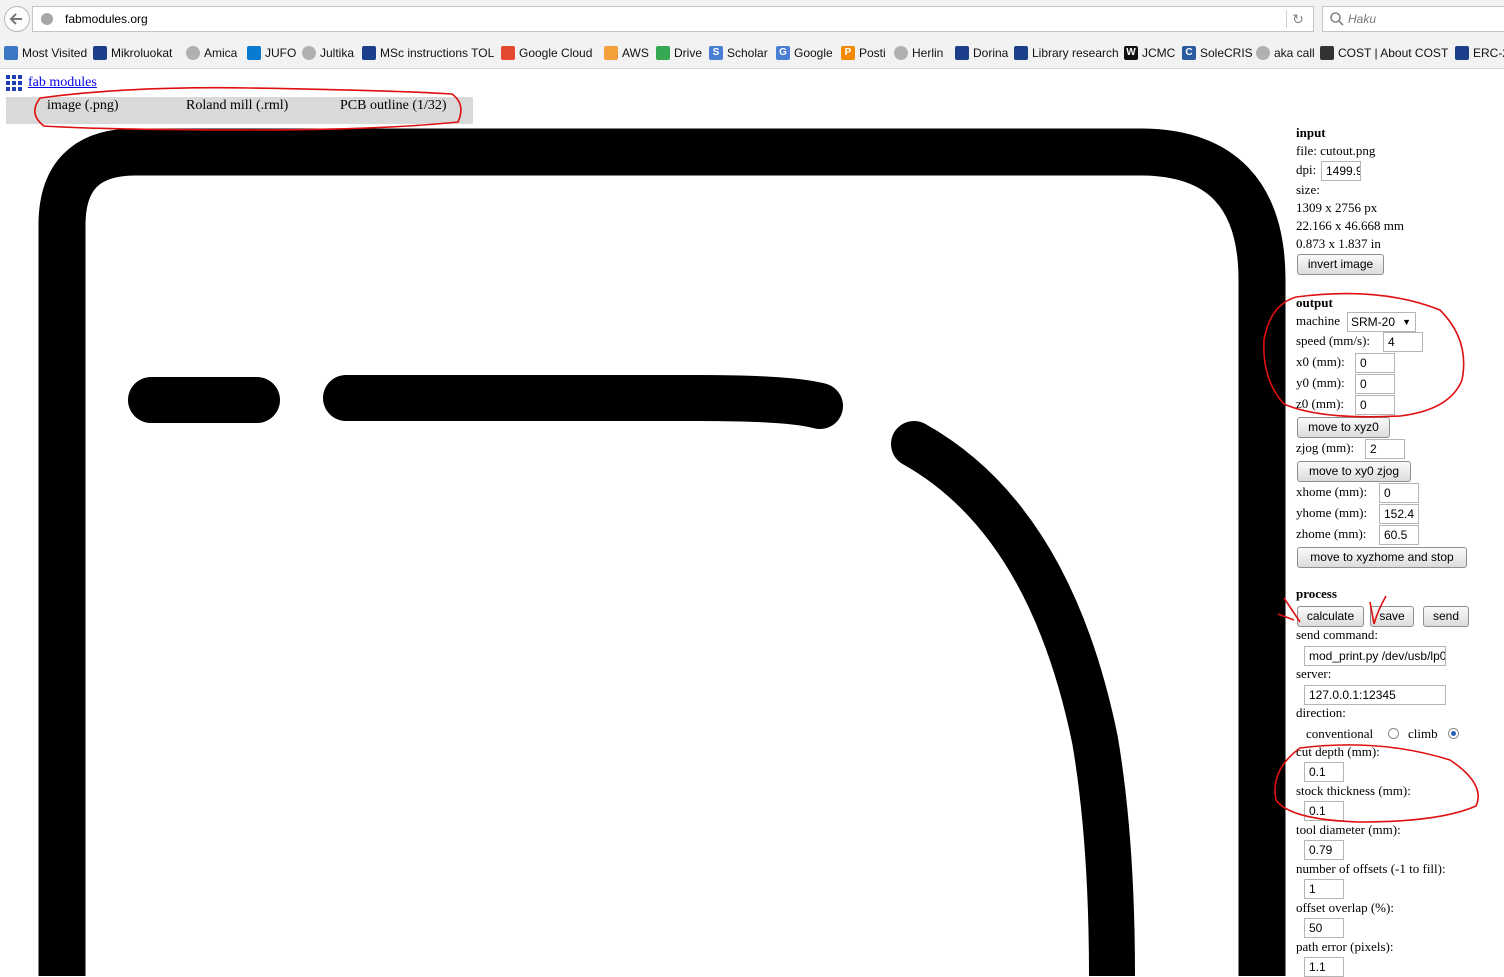 The image size is (1504, 977). Describe the element at coordinates (848, 53) in the screenshot. I see `posti-icon: P` at that location.